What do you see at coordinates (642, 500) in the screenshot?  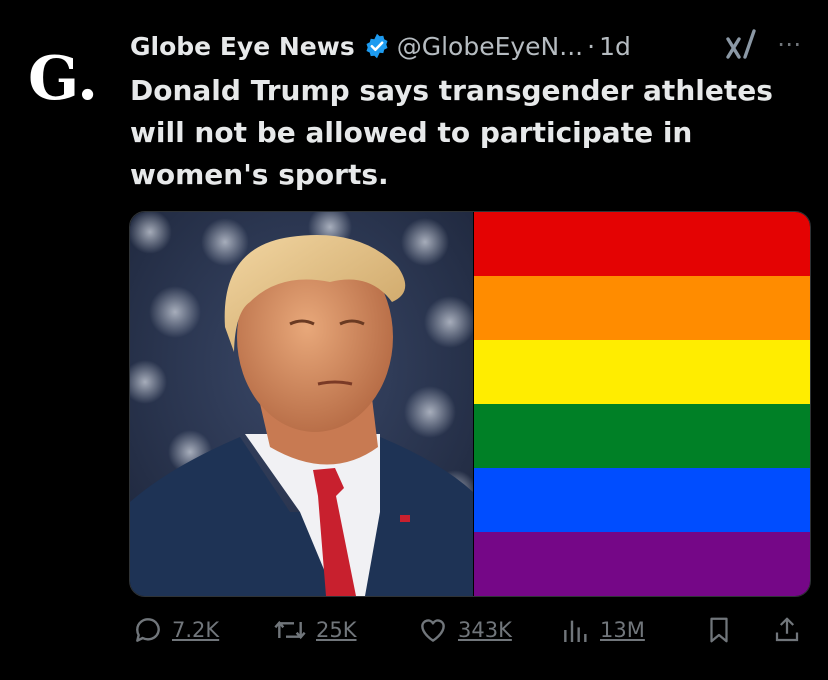 I see `flag-stripe-blue` at bounding box center [642, 500].